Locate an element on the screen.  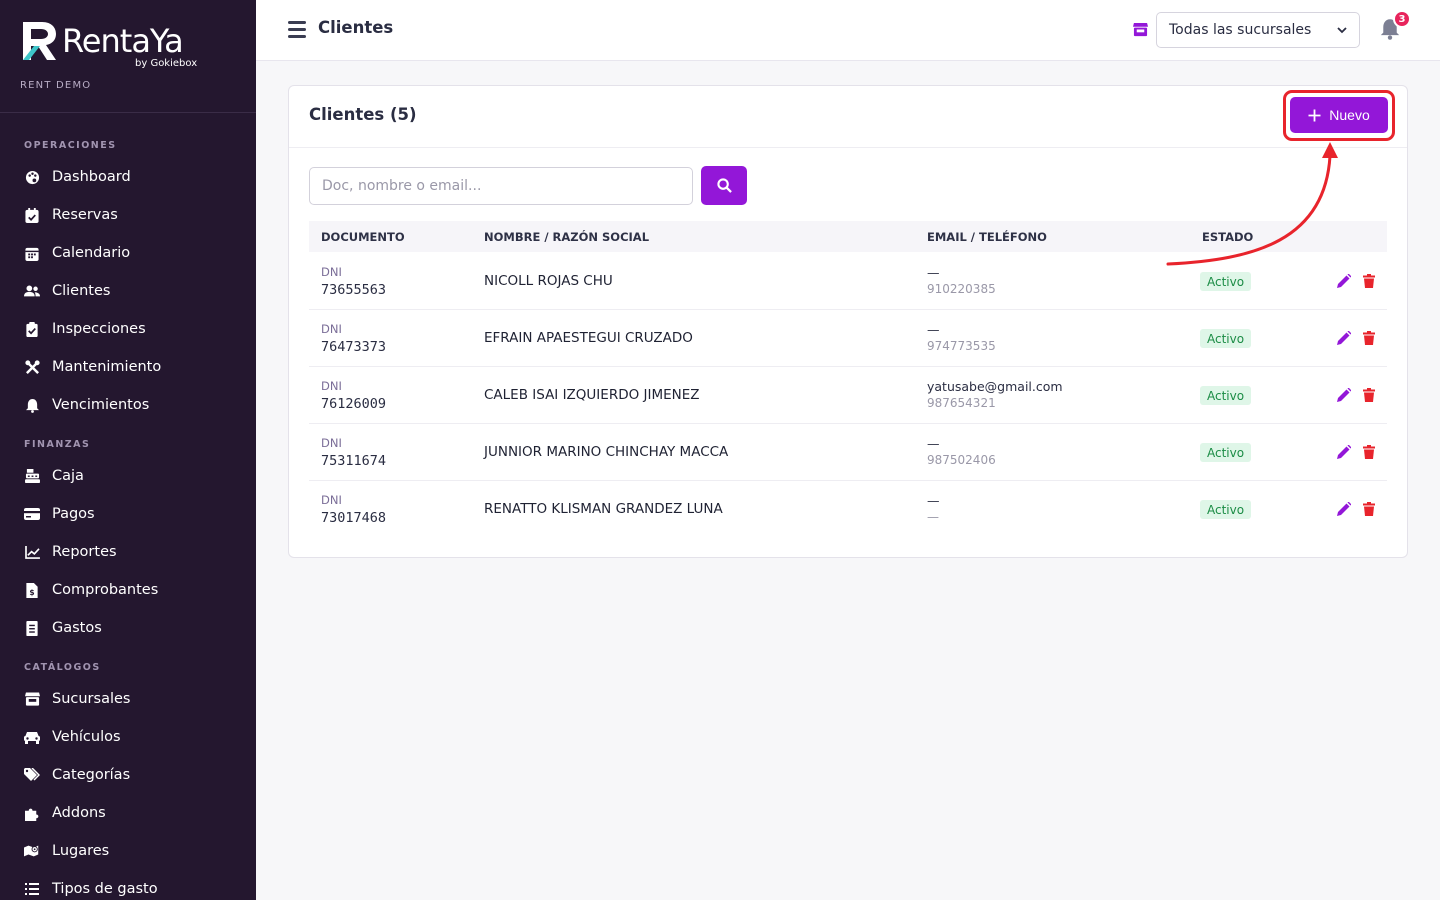
sidebar-item-gastos: Gastos is located at coordinates (134, 628).